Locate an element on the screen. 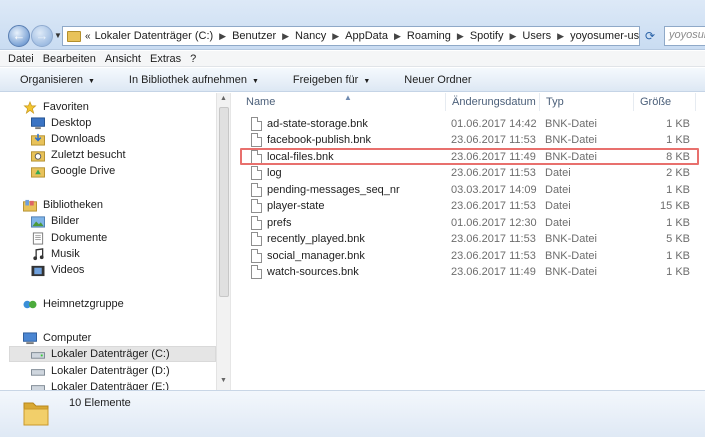  breadcrumb-item: Spotify is located at coordinates (487, 36).